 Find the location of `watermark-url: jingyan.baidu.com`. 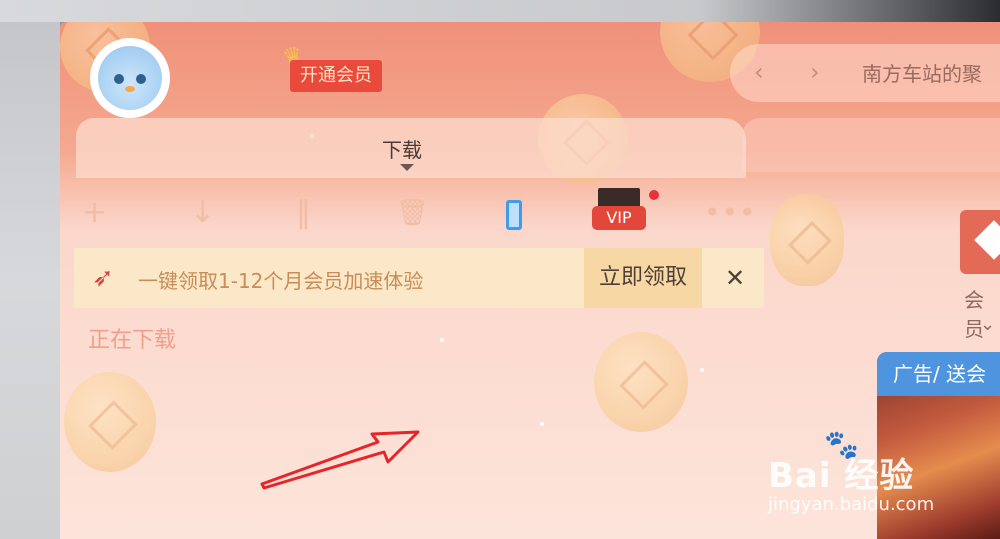

watermark-url: jingyan.baidu.com is located at coordinates (851, 504).